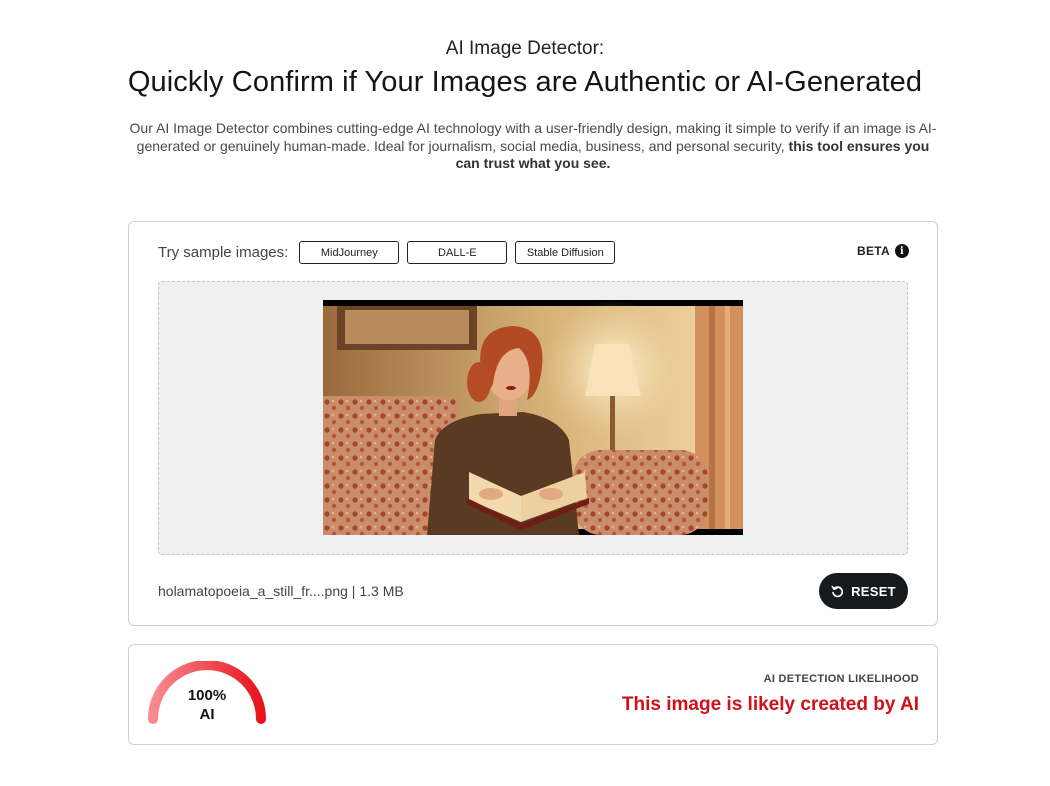 This screenshot has width=1050, height=786. I want to click on sample-images-label: Try sample images:, so click(223, 252).